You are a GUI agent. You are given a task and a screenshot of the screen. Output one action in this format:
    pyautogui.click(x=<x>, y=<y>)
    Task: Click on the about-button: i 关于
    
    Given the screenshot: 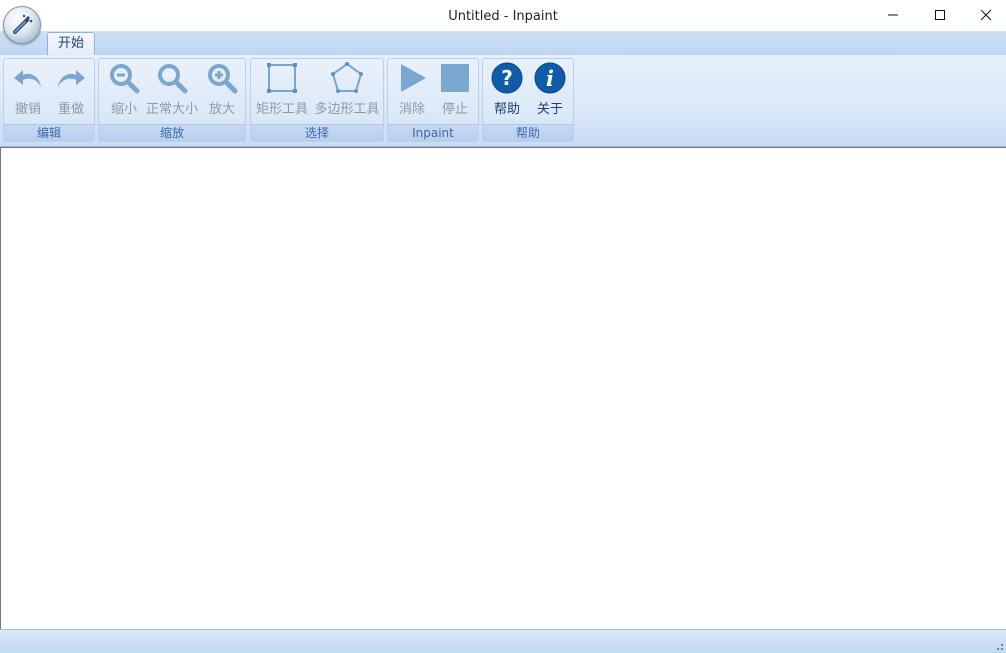 What is the action you would take?
    pyautogui.click(x=550, y=92)
    